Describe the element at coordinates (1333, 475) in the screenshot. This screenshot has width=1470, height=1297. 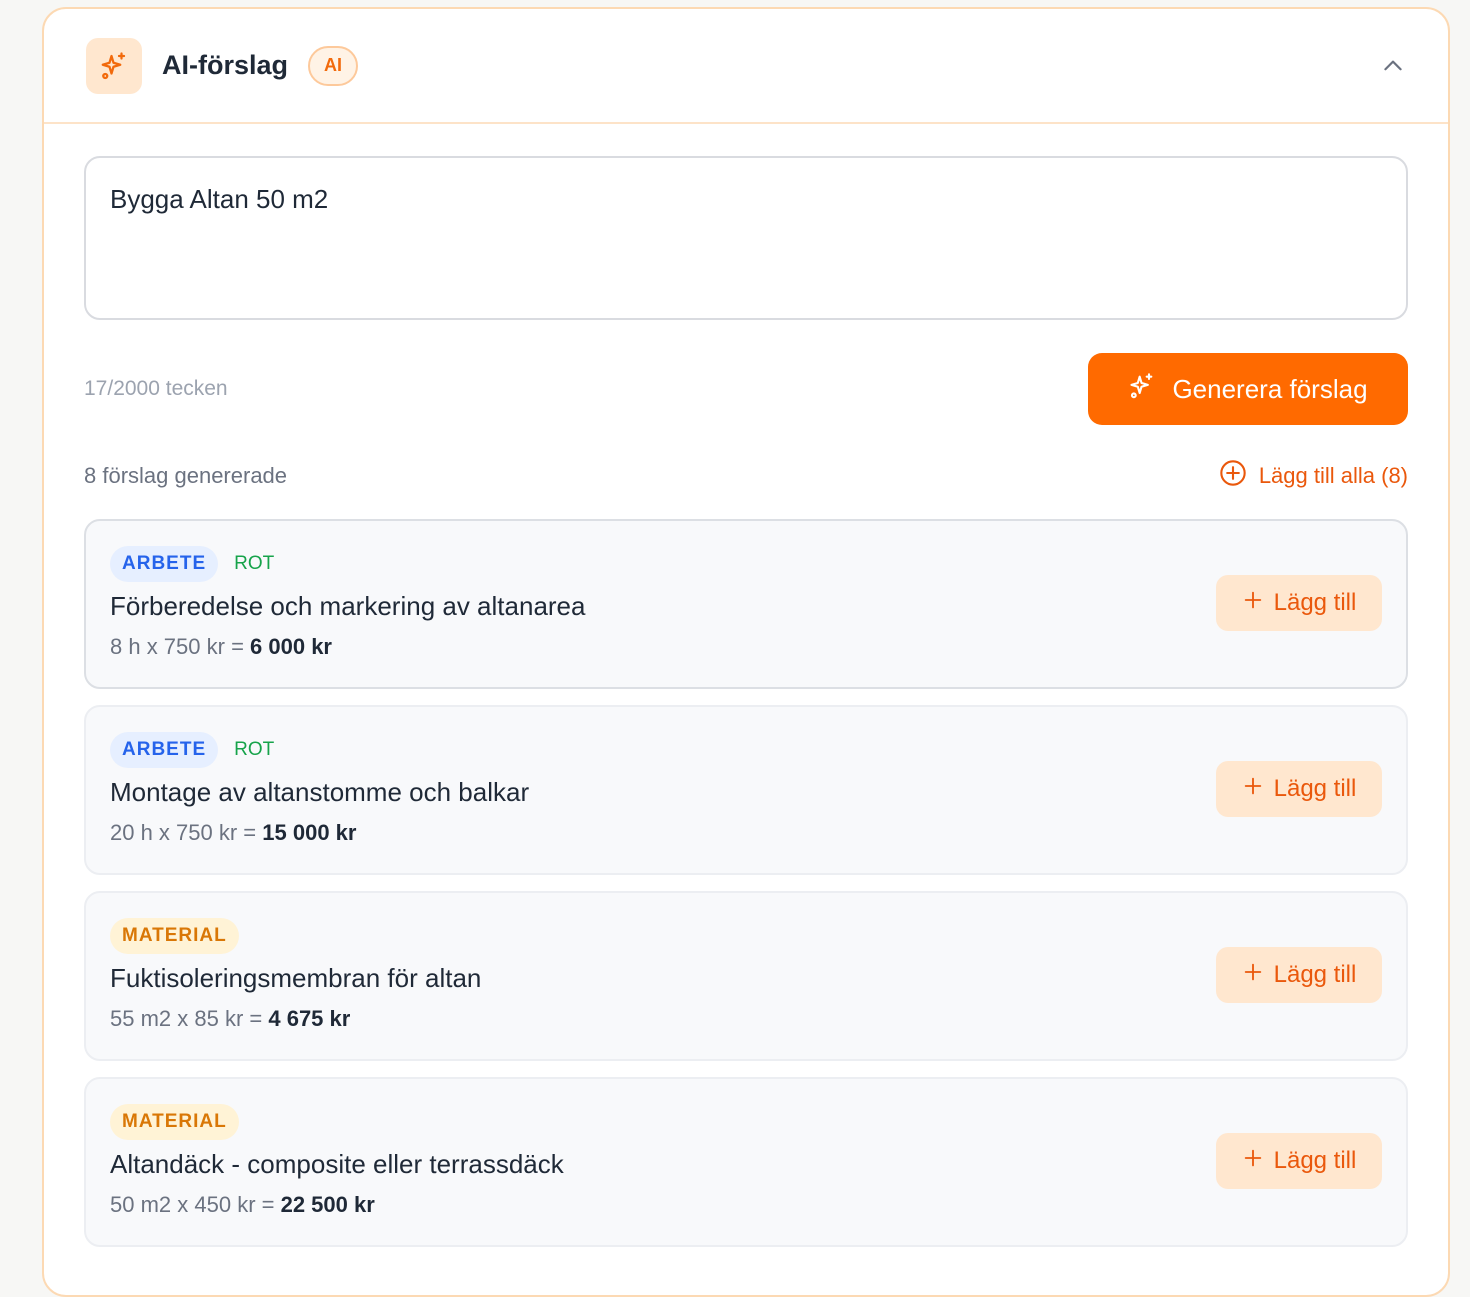
I see `add-all-label: Lägg till alla (8)` at that location.